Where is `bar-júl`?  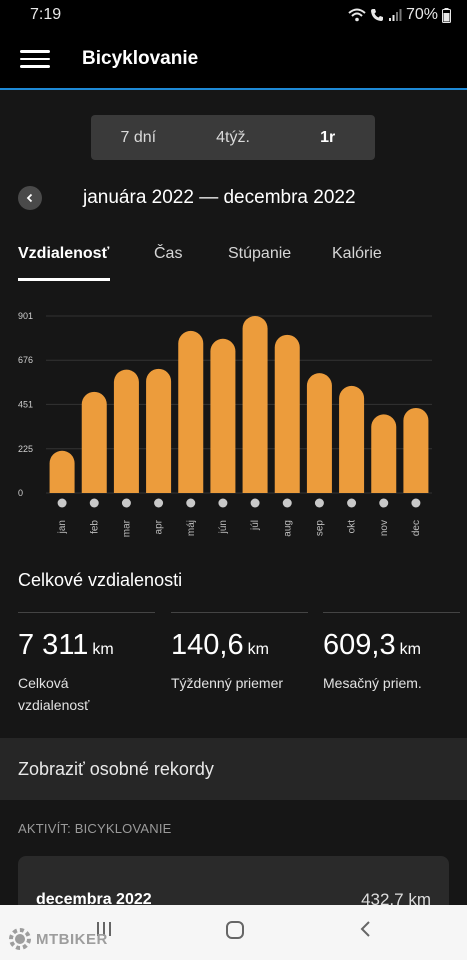 bar-júl is located at coordinates (255, 404).